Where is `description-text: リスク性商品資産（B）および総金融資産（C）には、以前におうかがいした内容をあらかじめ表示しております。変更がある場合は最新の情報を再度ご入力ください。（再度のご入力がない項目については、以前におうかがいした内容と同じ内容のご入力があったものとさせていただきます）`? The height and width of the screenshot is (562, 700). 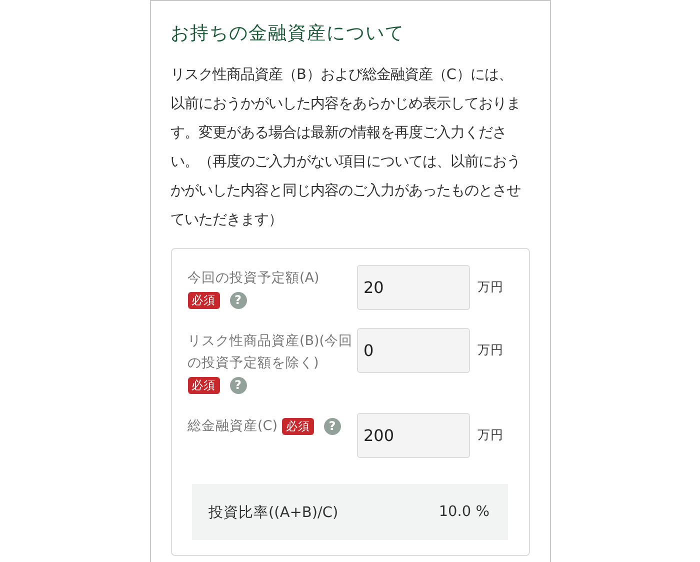 description-text: リスク性商品資産（B）および総金融資産（C）には、以前におうかがいした内容をあらかじめ表示しております。変更がある場合は最新の情報を再度ご入力ください。（再度のご入力がない項目については、以前におうかがいした内容と同じ内容のご入力があったものとさせていただきます） is located at coordinates (346, 148).